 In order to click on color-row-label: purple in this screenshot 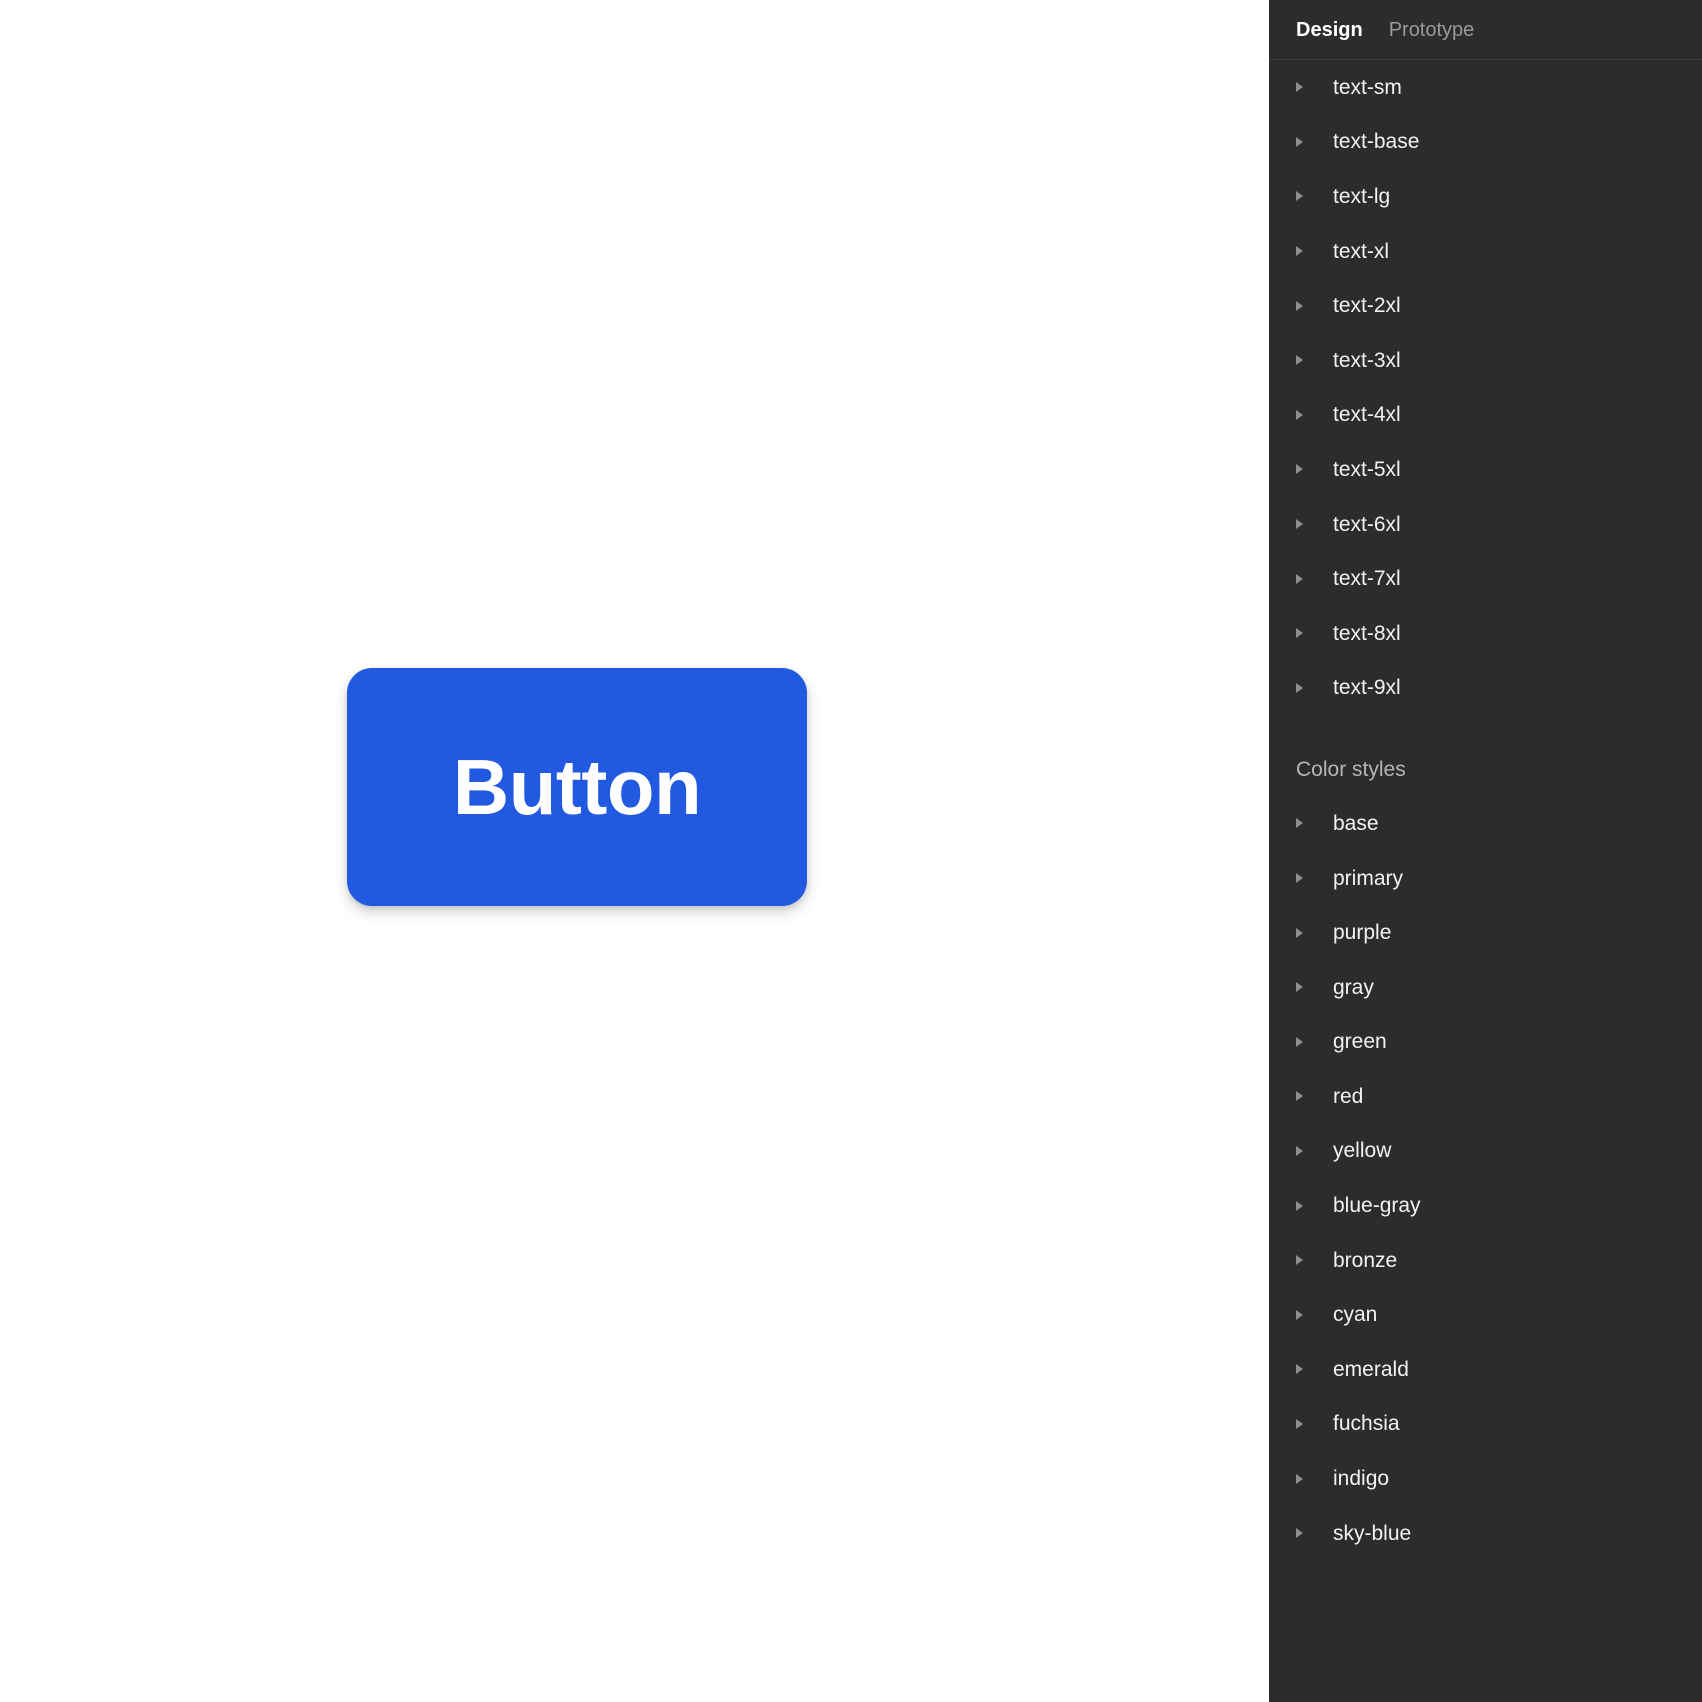, I will do `click(1362, 933)`.